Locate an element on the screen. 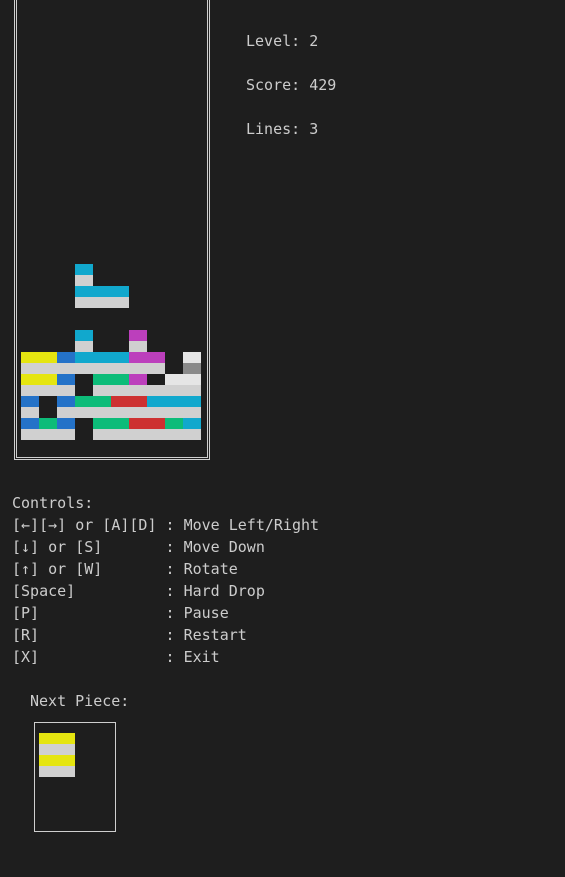 The height and width of the screenshot is (877, 565). level-display: Level: 2 is located at coordinates (282, 41).